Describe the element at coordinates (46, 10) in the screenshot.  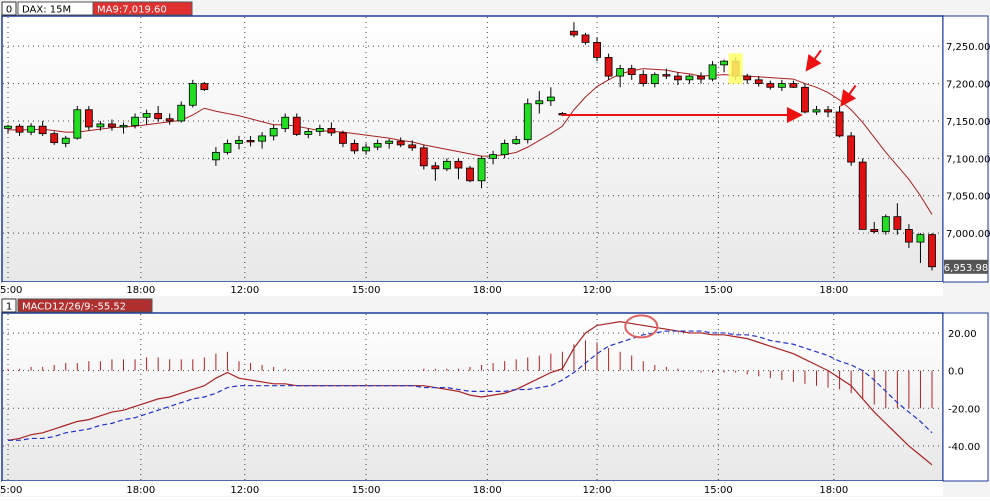
I see `symbol-label: DAX: 15M` at that location.